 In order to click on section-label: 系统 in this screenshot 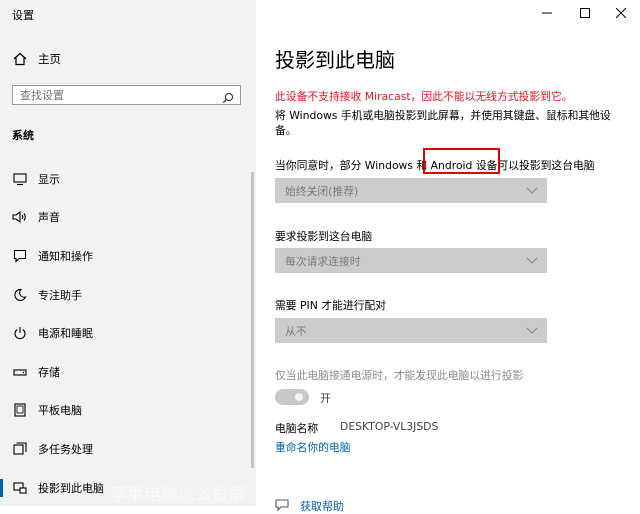, I will do `click(23, 135)`.